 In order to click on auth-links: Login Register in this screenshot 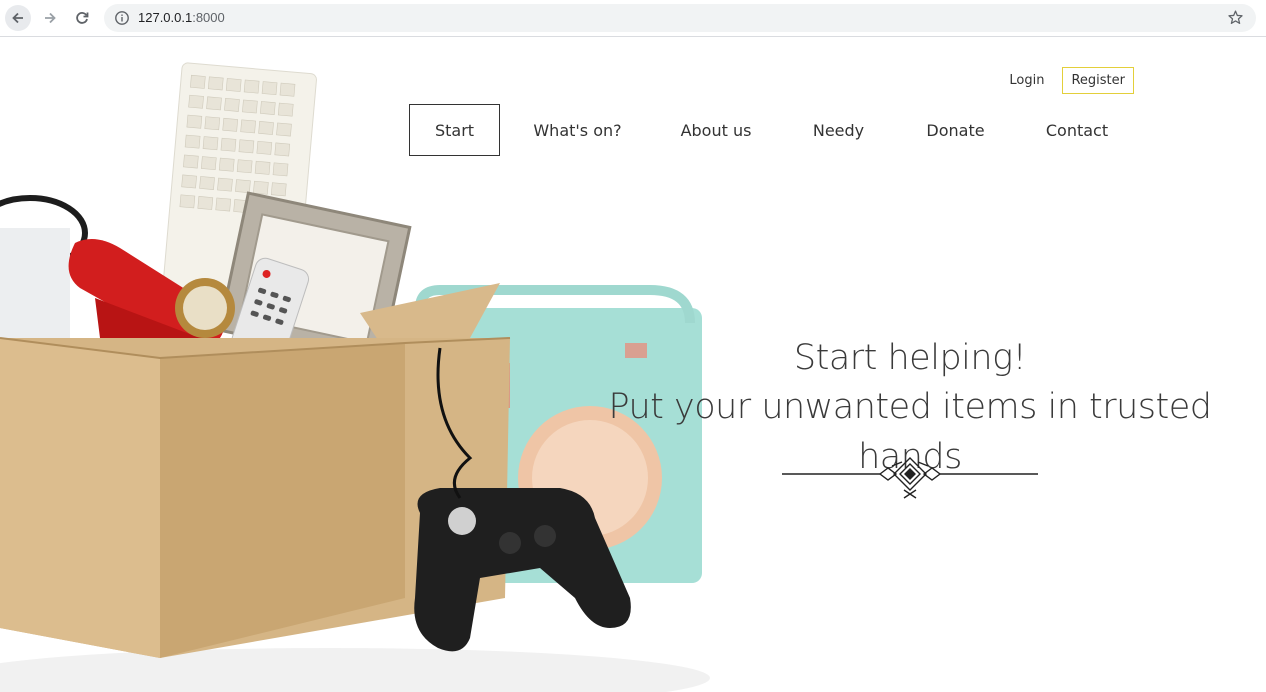, I will do `click(1071, 80)`.